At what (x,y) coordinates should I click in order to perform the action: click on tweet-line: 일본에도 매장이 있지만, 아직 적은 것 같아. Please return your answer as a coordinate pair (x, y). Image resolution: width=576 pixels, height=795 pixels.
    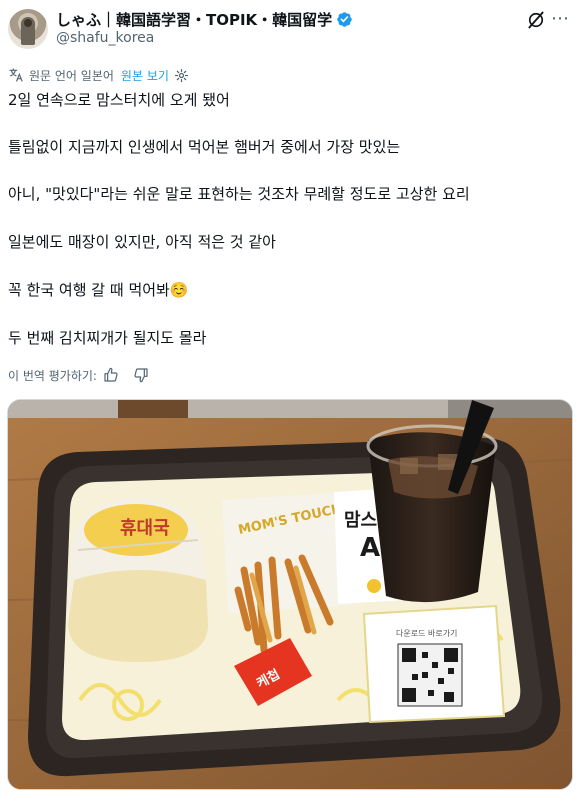
    Looking at the image, I should click on (142, 242).